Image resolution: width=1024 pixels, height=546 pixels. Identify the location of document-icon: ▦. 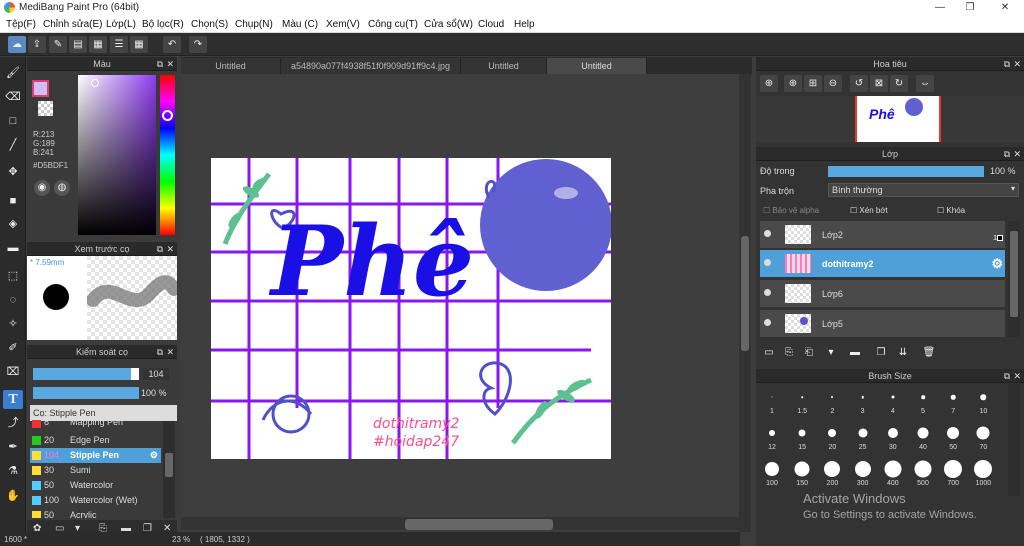
(98, 44).